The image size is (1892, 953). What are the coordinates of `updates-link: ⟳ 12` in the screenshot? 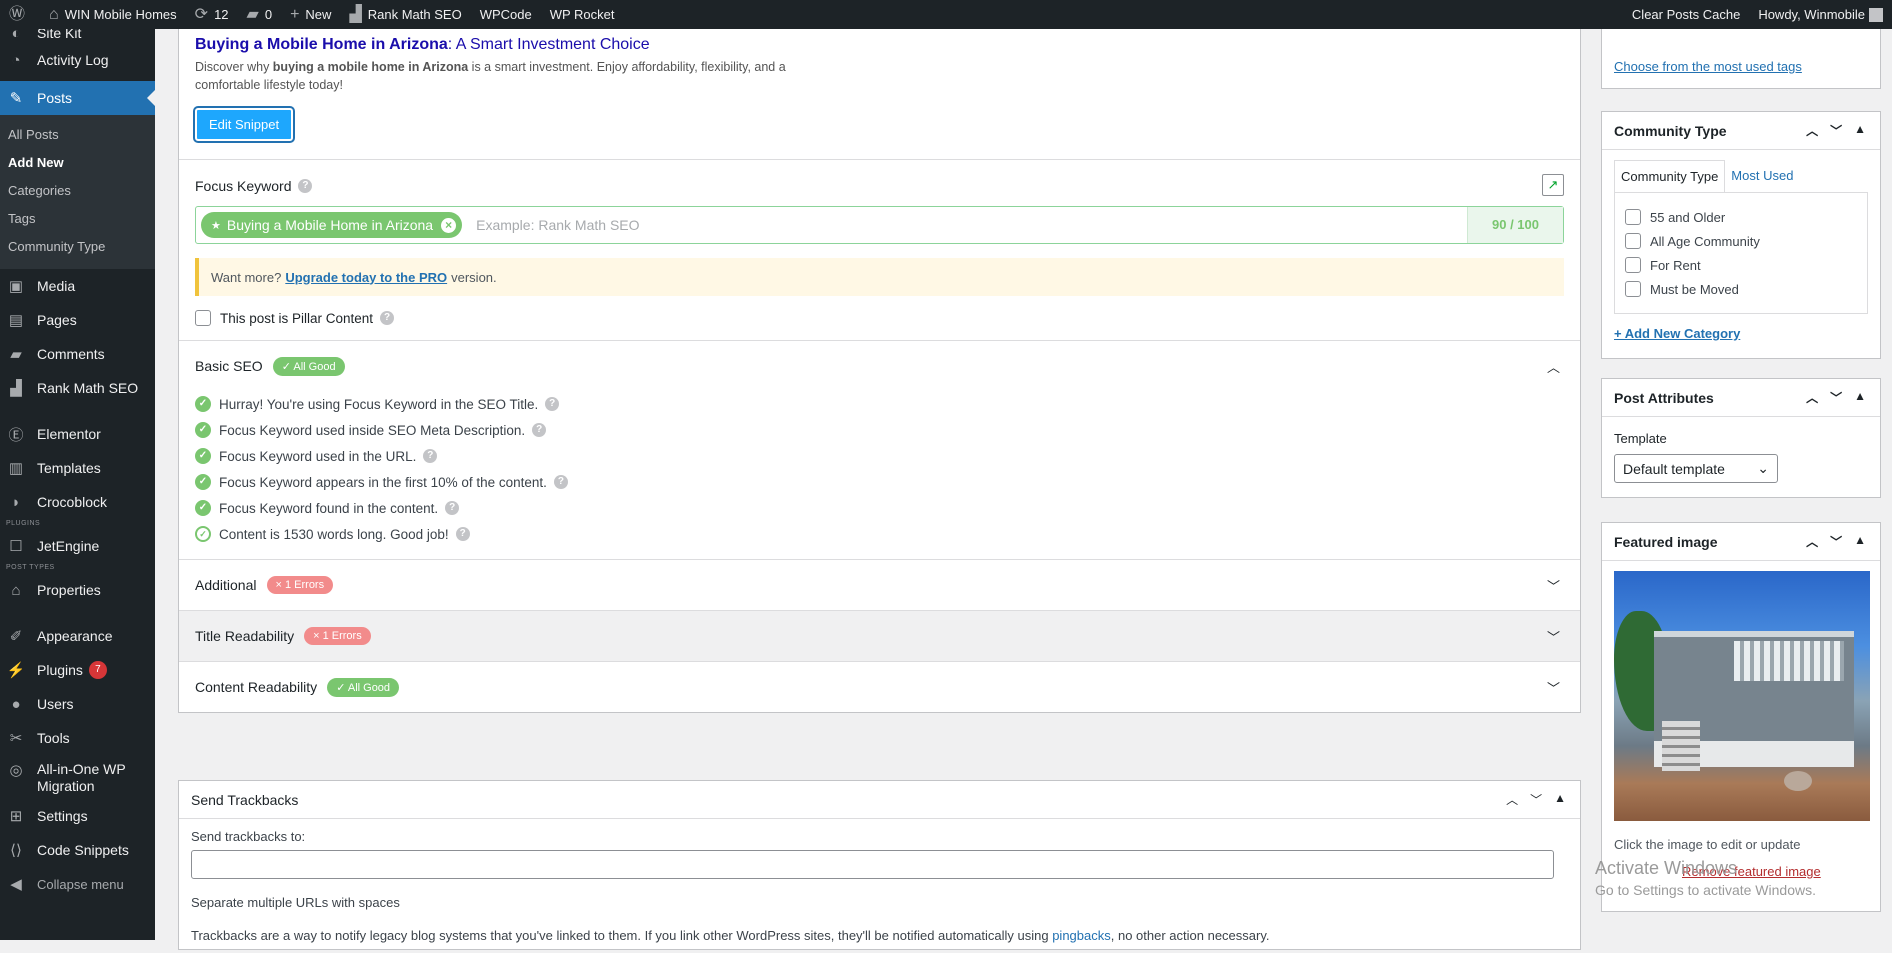 It's located at (212, 14).